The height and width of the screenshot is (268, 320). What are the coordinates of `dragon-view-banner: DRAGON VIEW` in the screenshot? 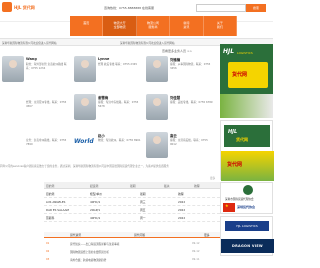 It's located at (247, 246).